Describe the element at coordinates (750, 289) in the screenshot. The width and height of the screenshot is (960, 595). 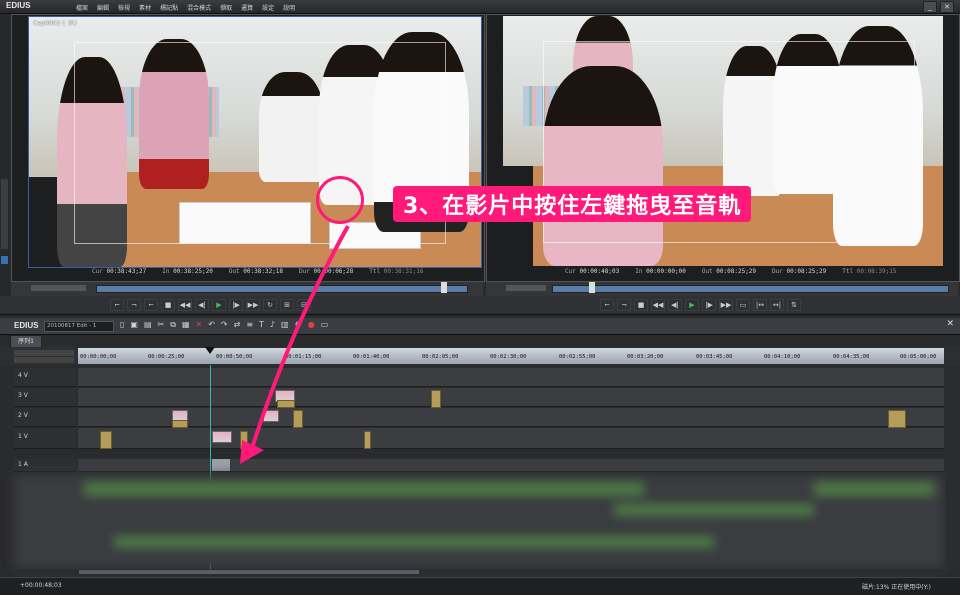
I see `recorder-position-slider` at that location.